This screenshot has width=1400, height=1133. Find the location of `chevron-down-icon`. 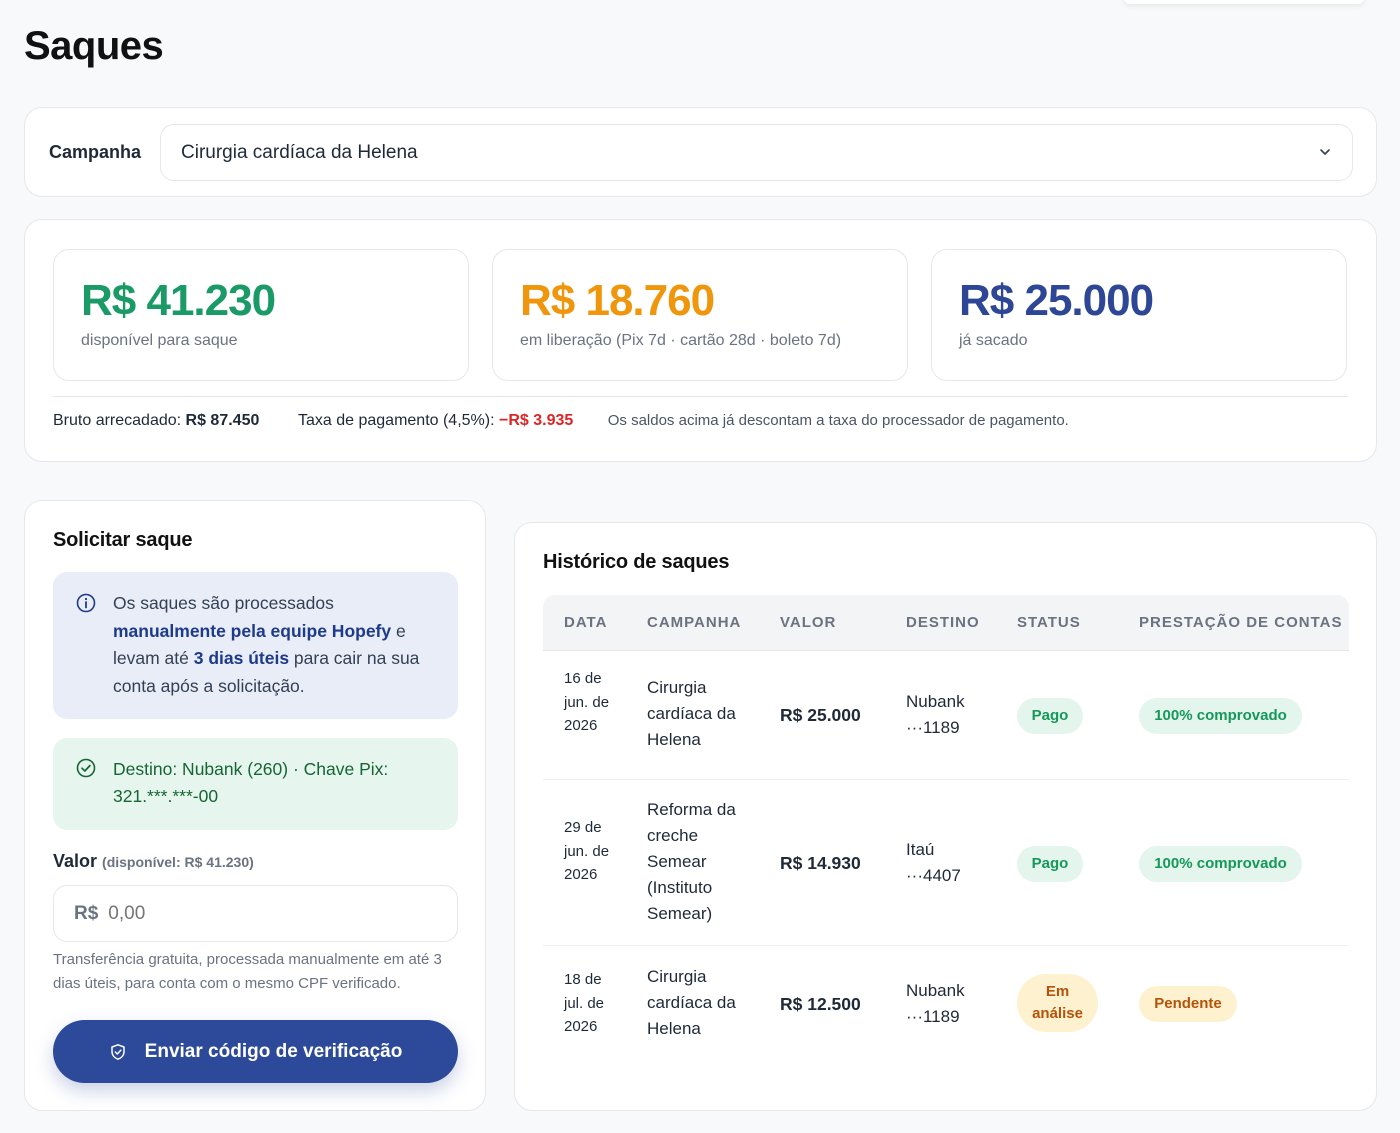

chevron-down-icon is located at coordinates (1325, 152).